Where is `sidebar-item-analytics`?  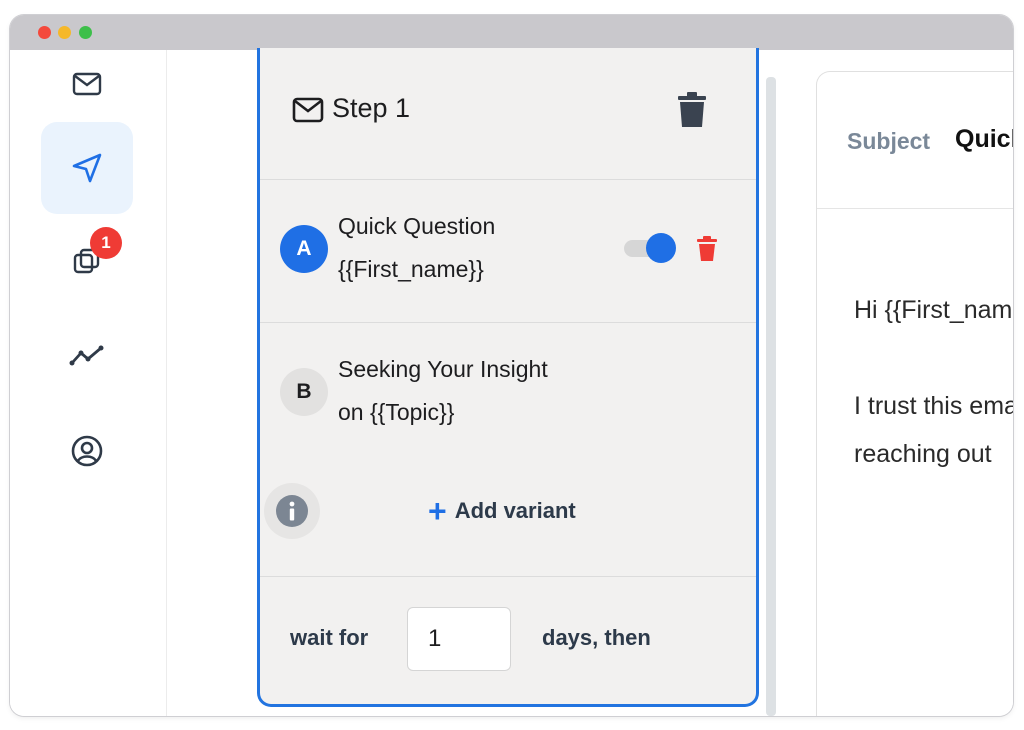
sidebar-item-analytics is located at coordinates (87, 356).